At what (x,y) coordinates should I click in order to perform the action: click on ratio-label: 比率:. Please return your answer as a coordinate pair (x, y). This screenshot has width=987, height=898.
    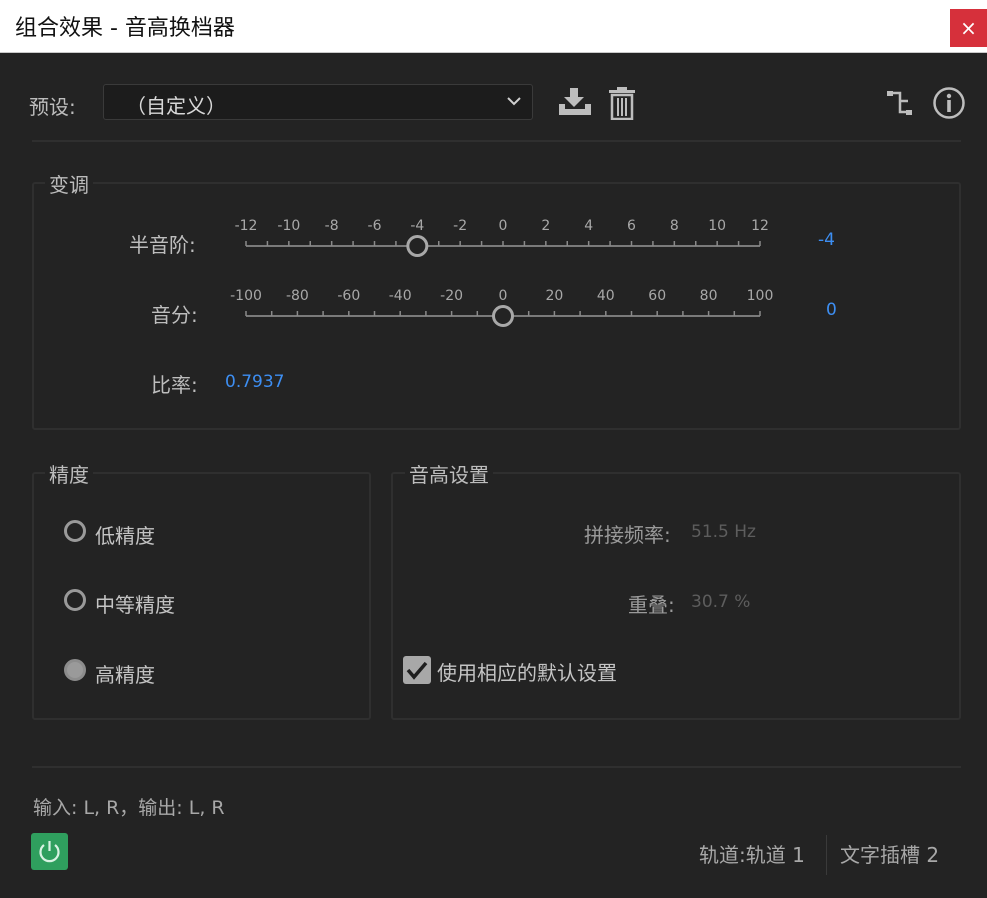
    Looking at the image, I should click on (174, 385).